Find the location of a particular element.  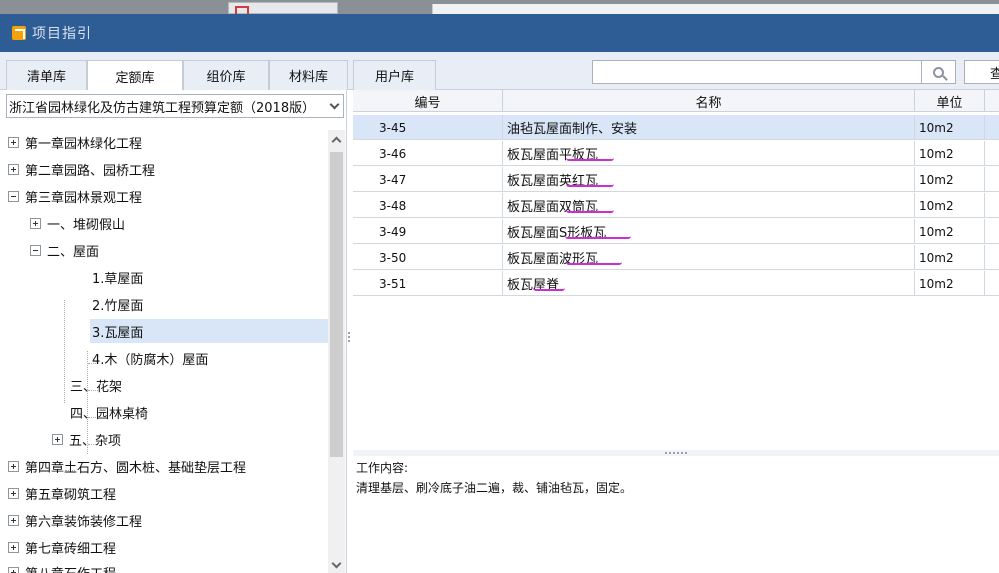

tree-node: 第八章石作工程 is located at coordinates (62, 566).